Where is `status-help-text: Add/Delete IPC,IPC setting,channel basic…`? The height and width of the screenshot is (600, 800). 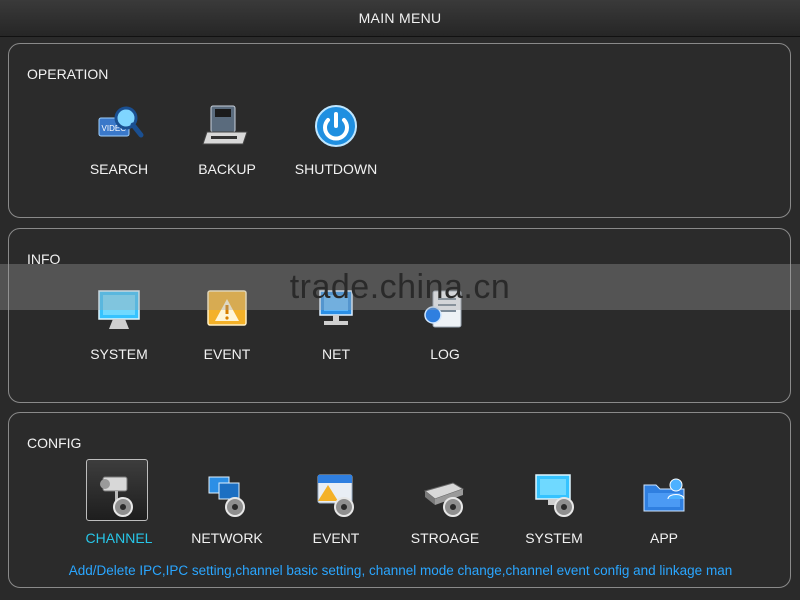 status-help-text: Add/Delete IPC,IPC setting,channel basic… is located at coordinates (400, 570).